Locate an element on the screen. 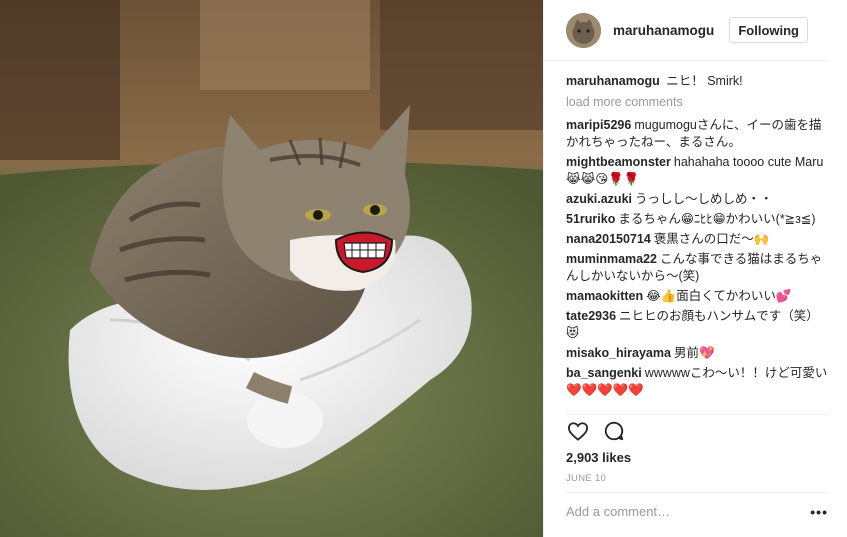  heart-icon is located at coordinates (578, 431).